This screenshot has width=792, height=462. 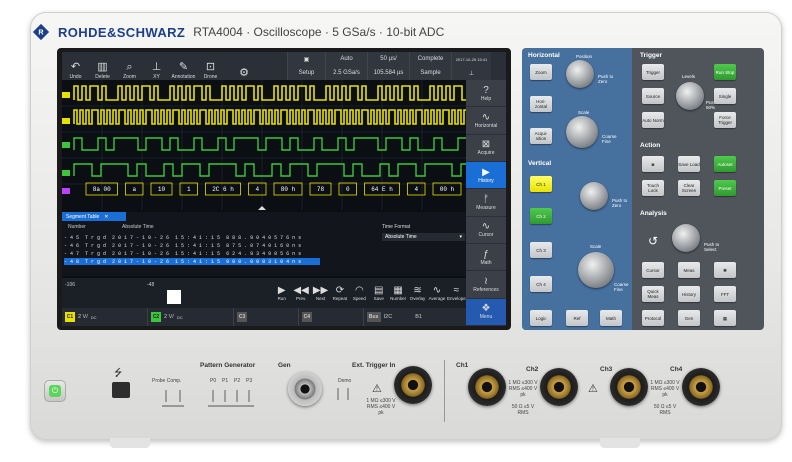 I want to click on bus-marker, so click(x=66, y=191).